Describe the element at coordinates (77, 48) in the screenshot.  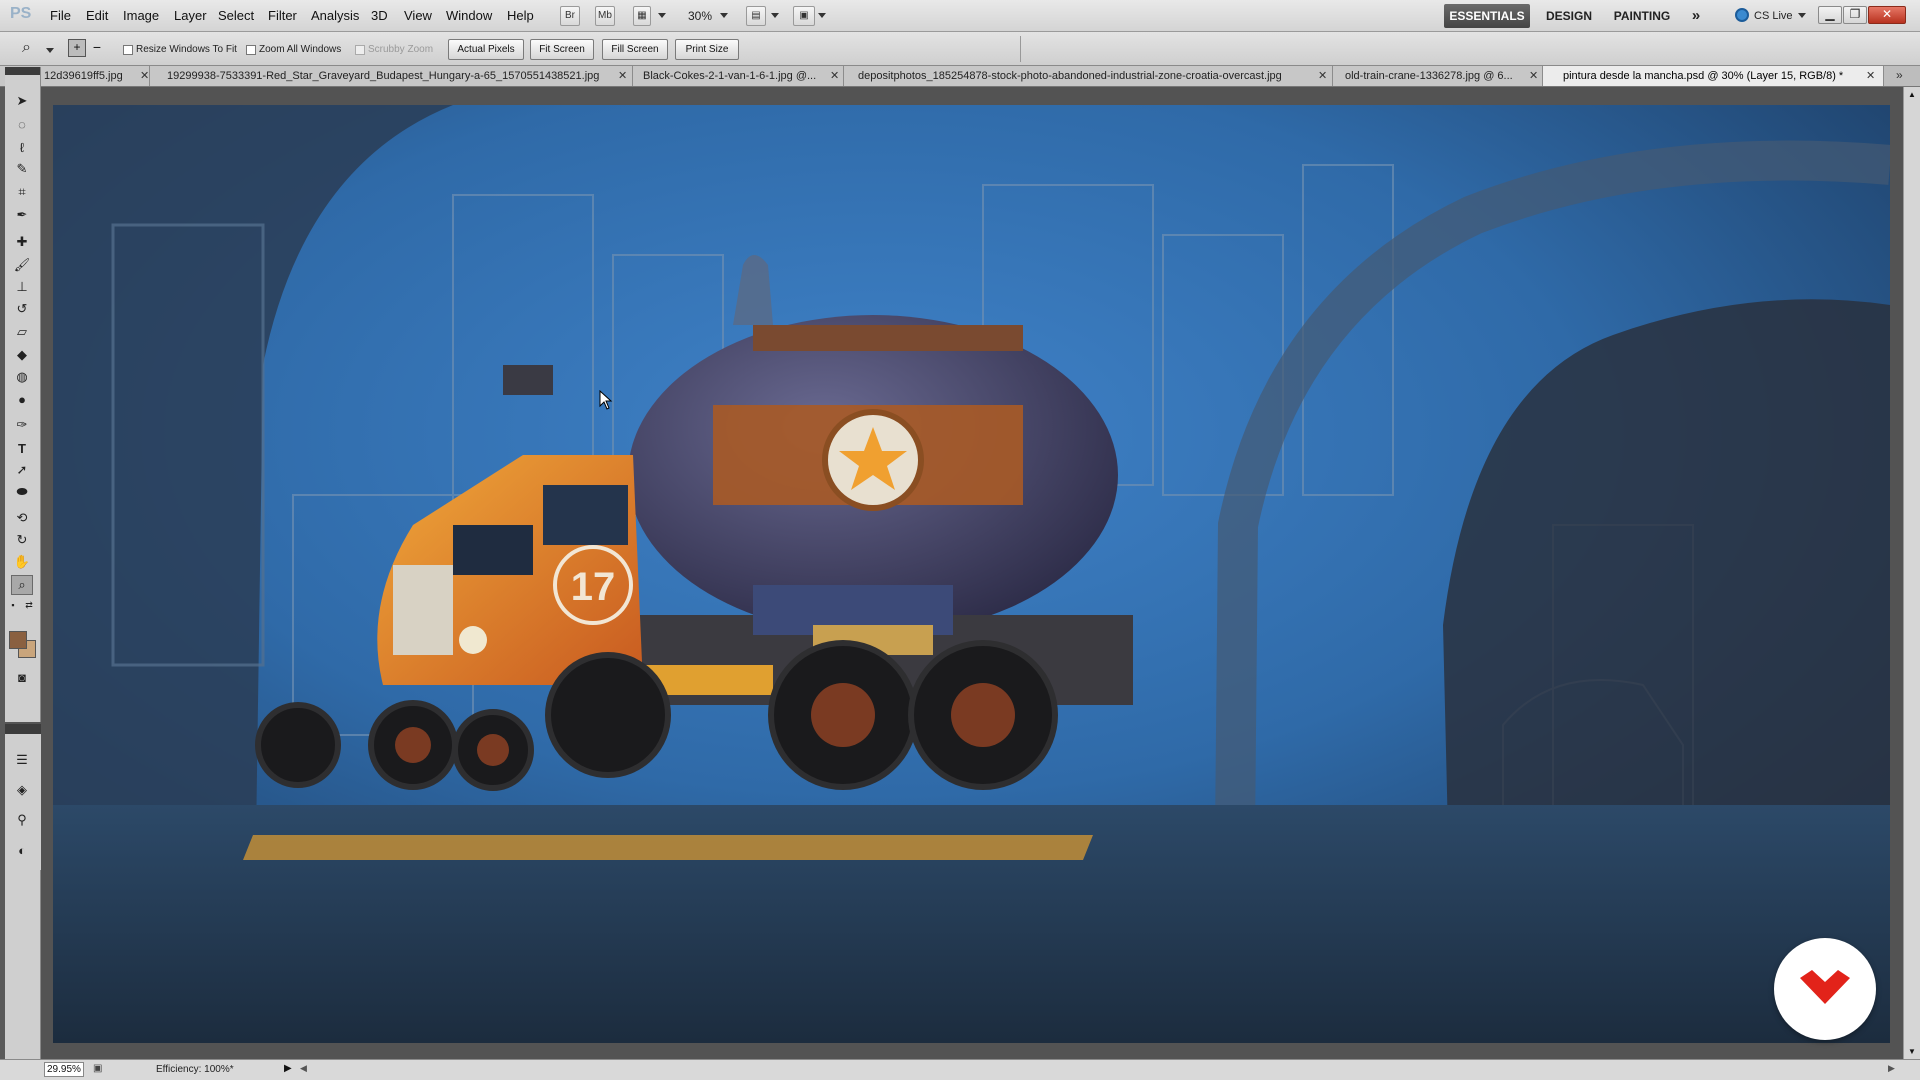
I see `zoom-in-icon: +` at that location.